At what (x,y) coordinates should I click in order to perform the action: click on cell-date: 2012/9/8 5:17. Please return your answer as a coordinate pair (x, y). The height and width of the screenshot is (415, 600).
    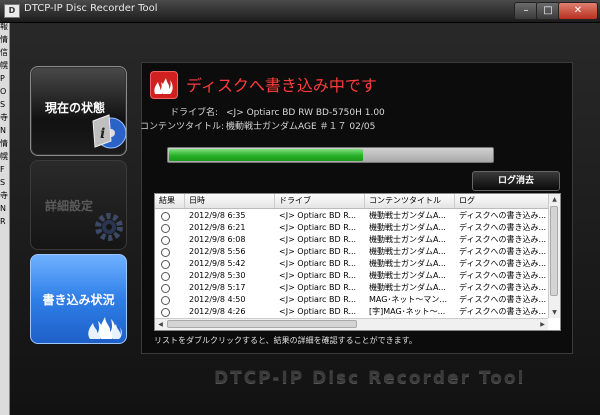
    Looking at the image, I should click on (217, 287).